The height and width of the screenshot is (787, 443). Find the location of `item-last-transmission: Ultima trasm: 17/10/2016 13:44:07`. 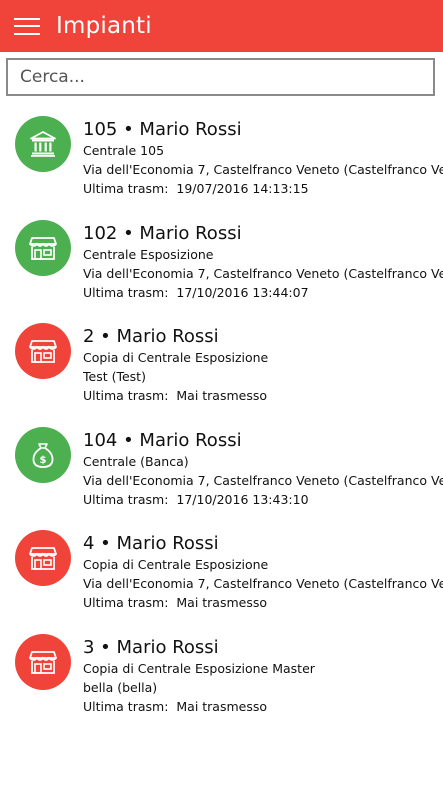

item-last-transmission: Ultima trasm: 17/10/2016 13:44:07 is located at coordinates (263, 292).